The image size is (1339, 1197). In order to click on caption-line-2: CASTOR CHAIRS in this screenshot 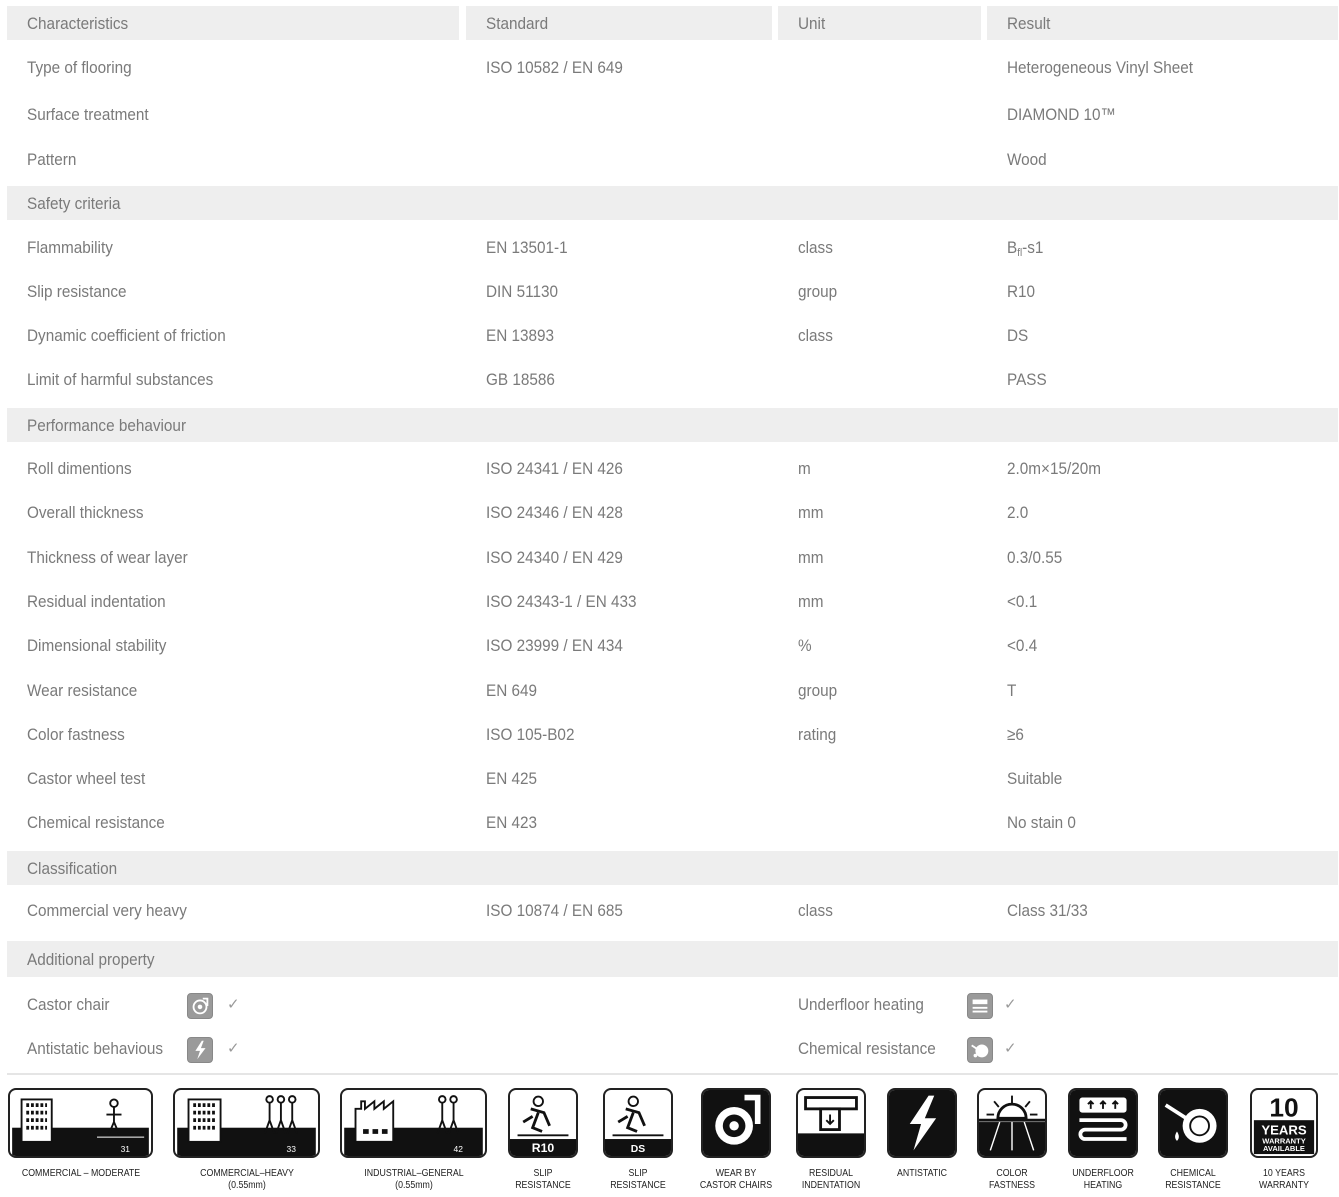, I will do `click(736, 1185)`.